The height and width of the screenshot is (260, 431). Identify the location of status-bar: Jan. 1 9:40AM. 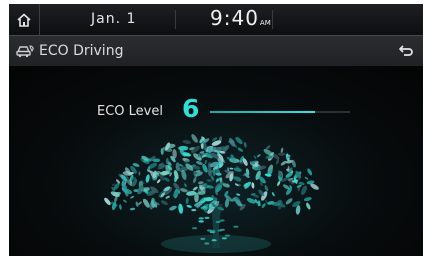
(216, 19).